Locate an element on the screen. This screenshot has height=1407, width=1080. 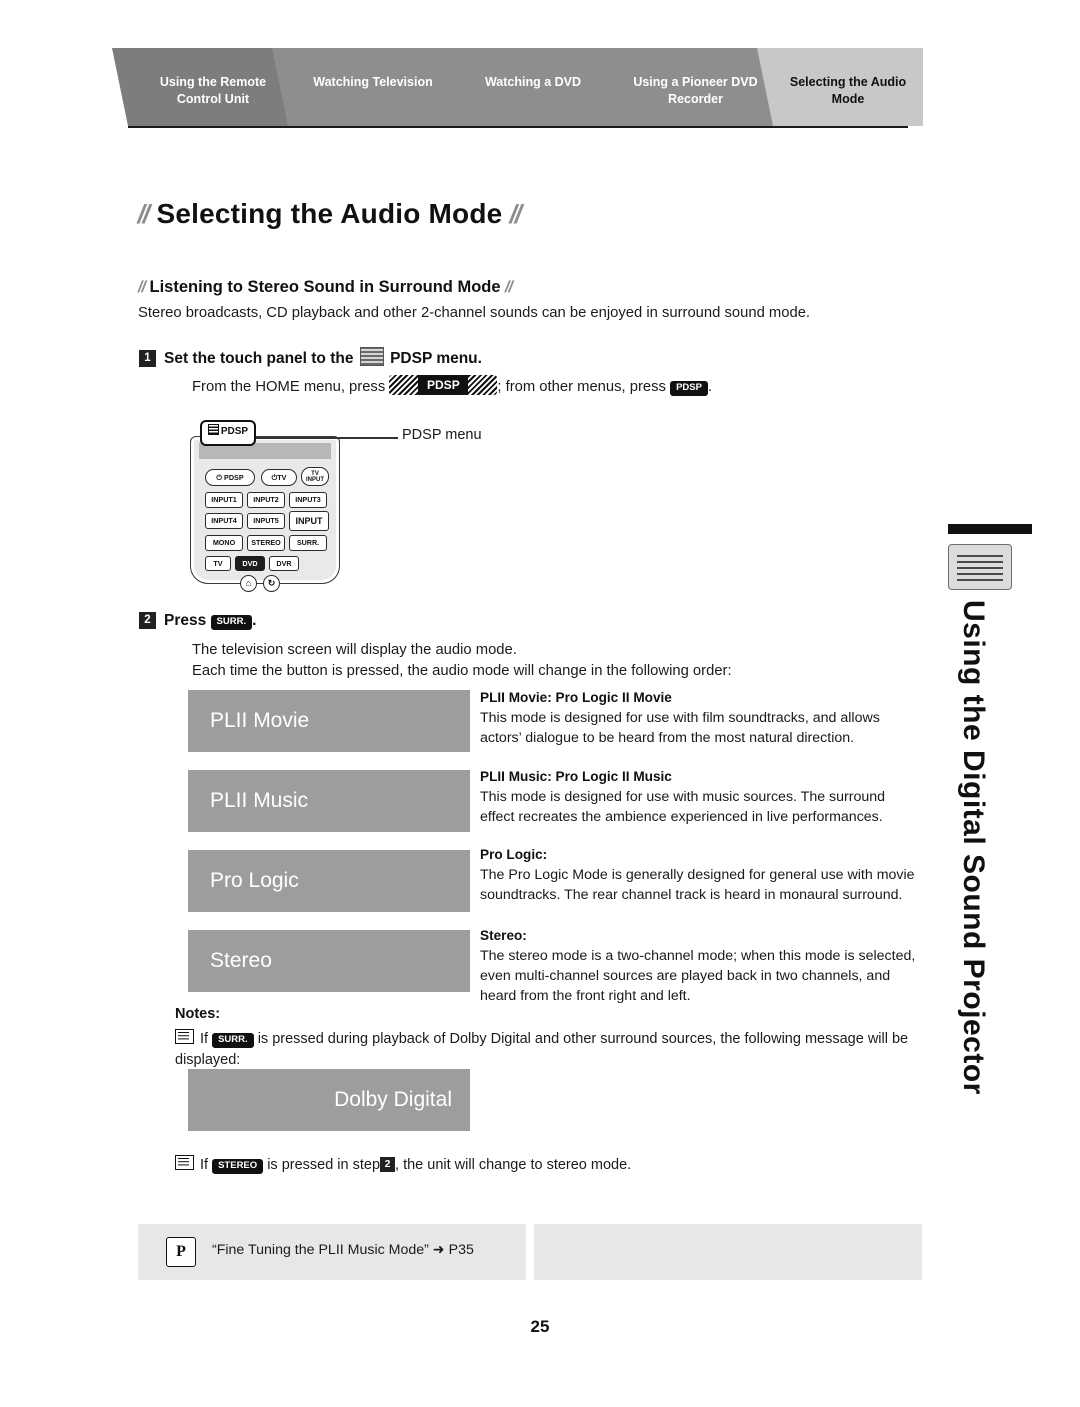
page-title-text: Selecting the Audio Mode is located at coordinates (329, 213).